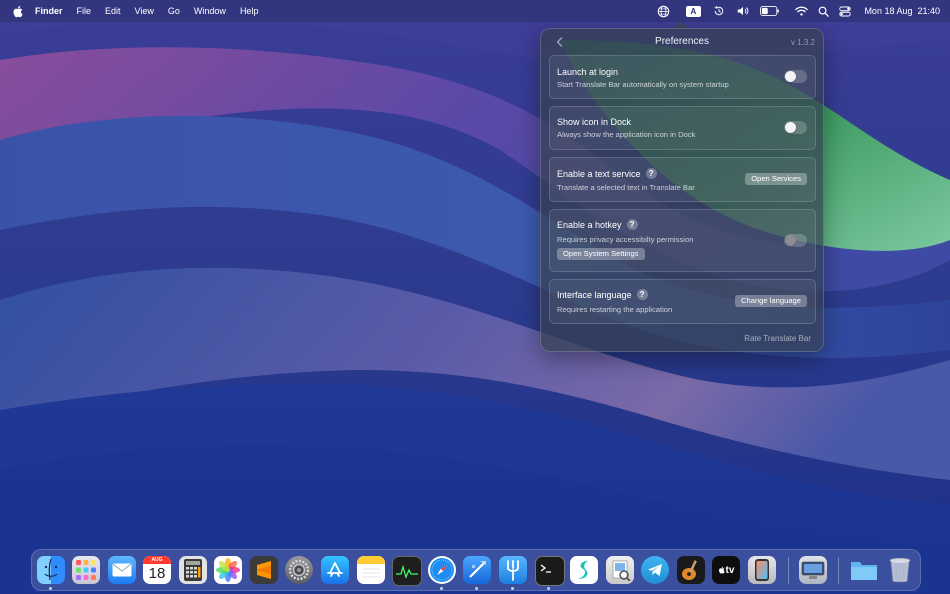 The width and height of the screenshot is (950, 594). What do you see at coordinates (210, 11) in the screenshot?
I see `menu-window: Window` at bounding box center [210, 11].